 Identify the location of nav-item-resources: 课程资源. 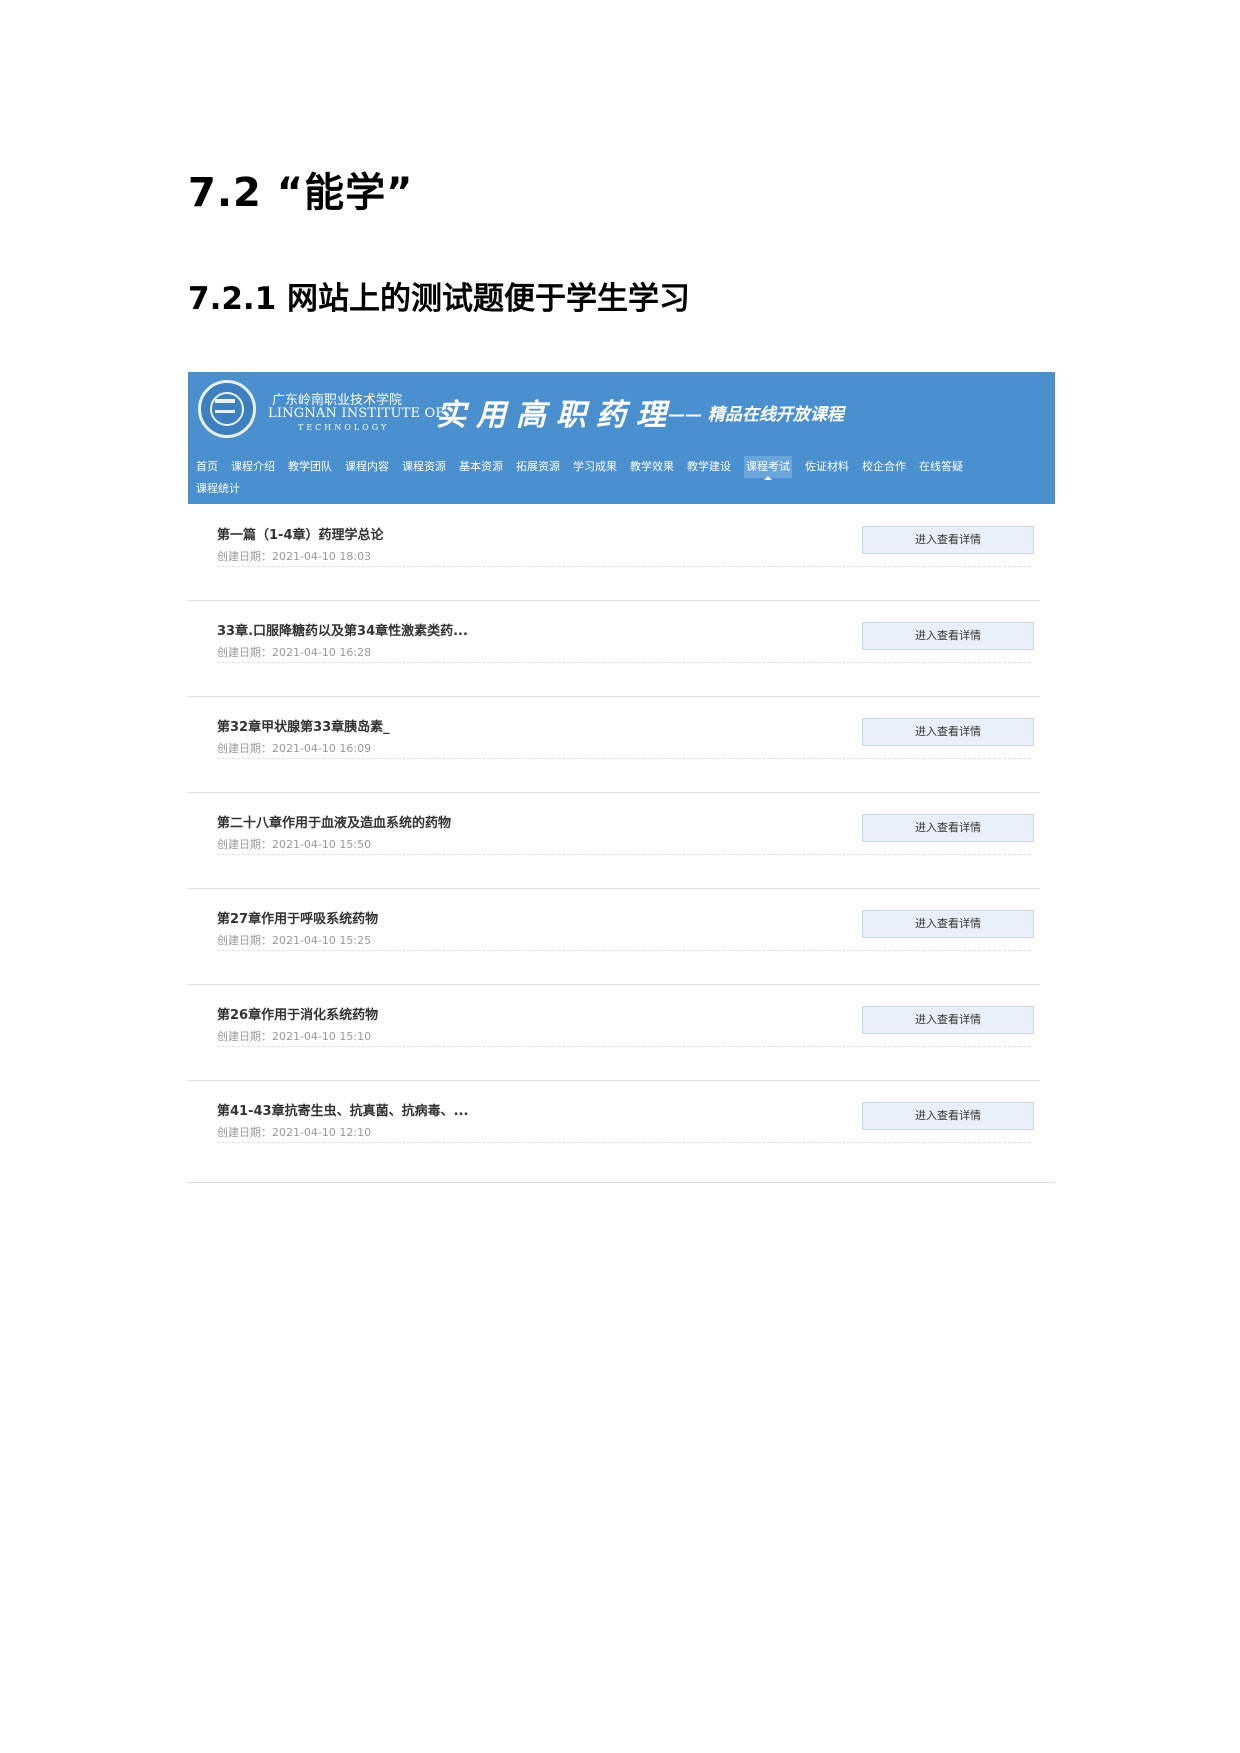
(424, 467).